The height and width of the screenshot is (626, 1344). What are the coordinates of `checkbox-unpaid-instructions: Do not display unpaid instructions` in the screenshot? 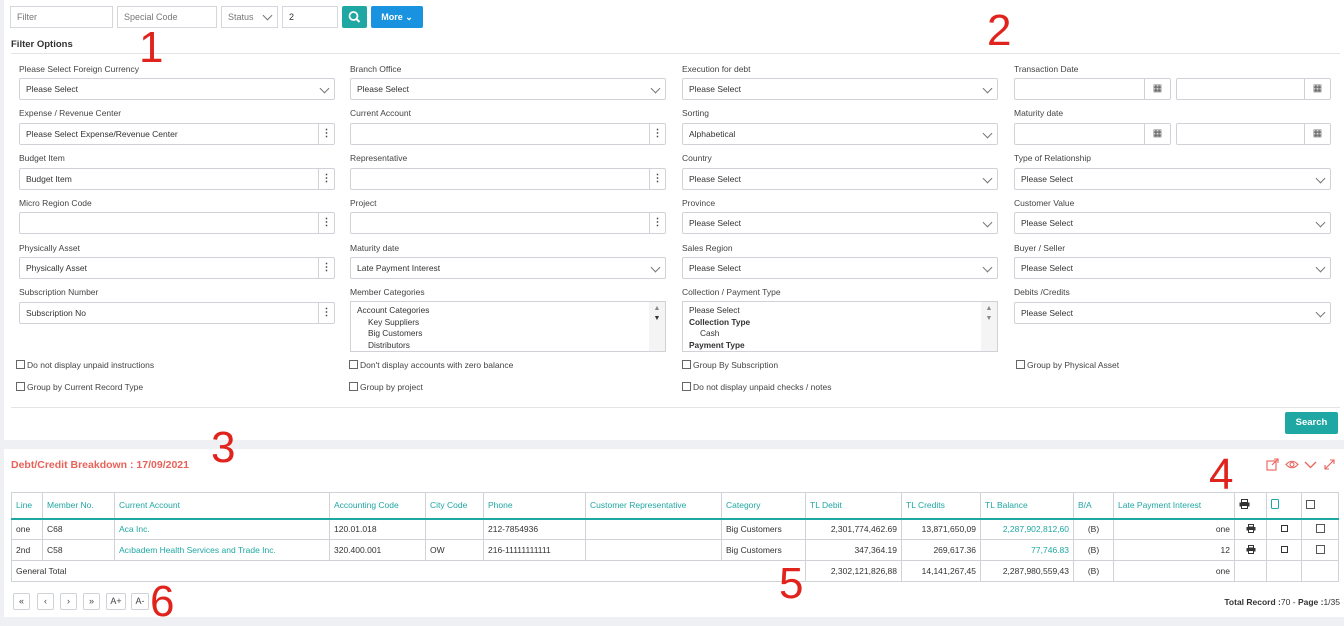 It's located at (85, 365).